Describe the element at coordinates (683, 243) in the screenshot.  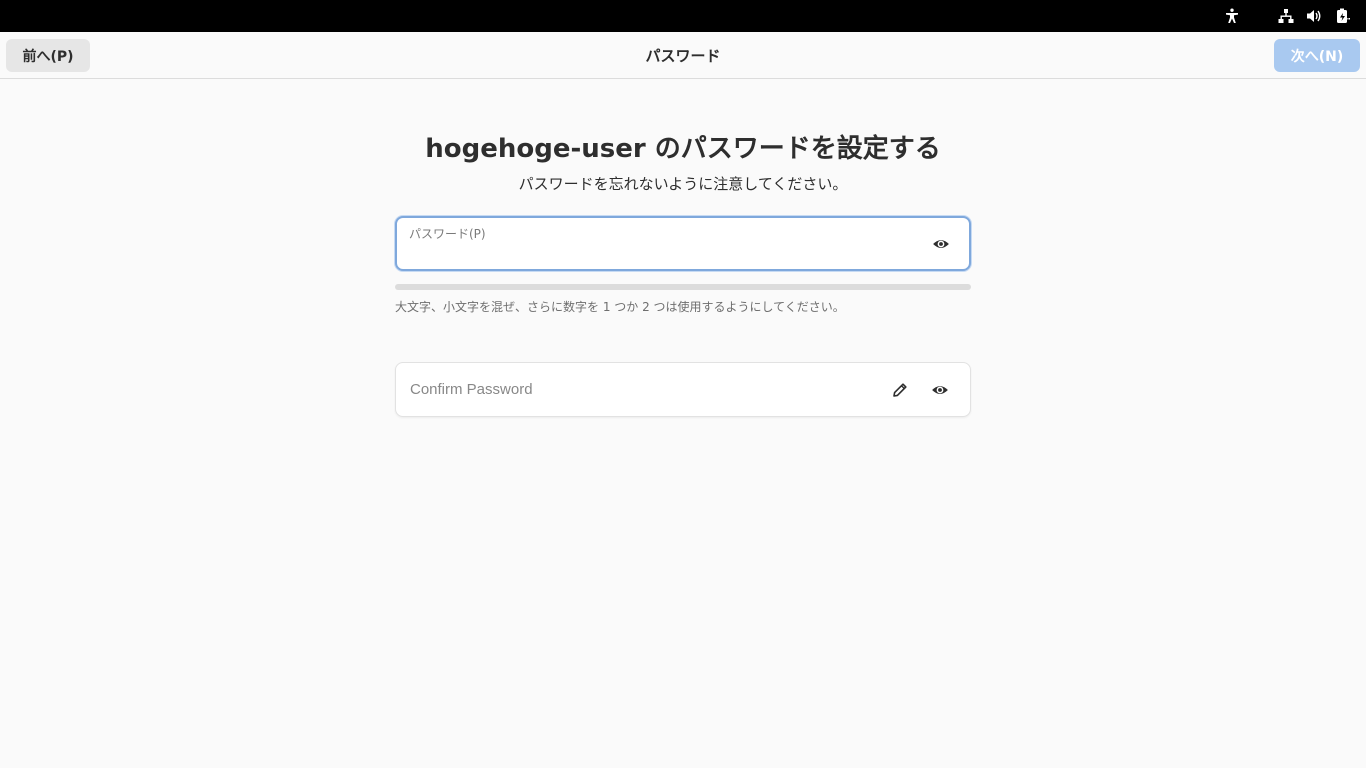
I see `password-field: パスワード(P)` at that location.